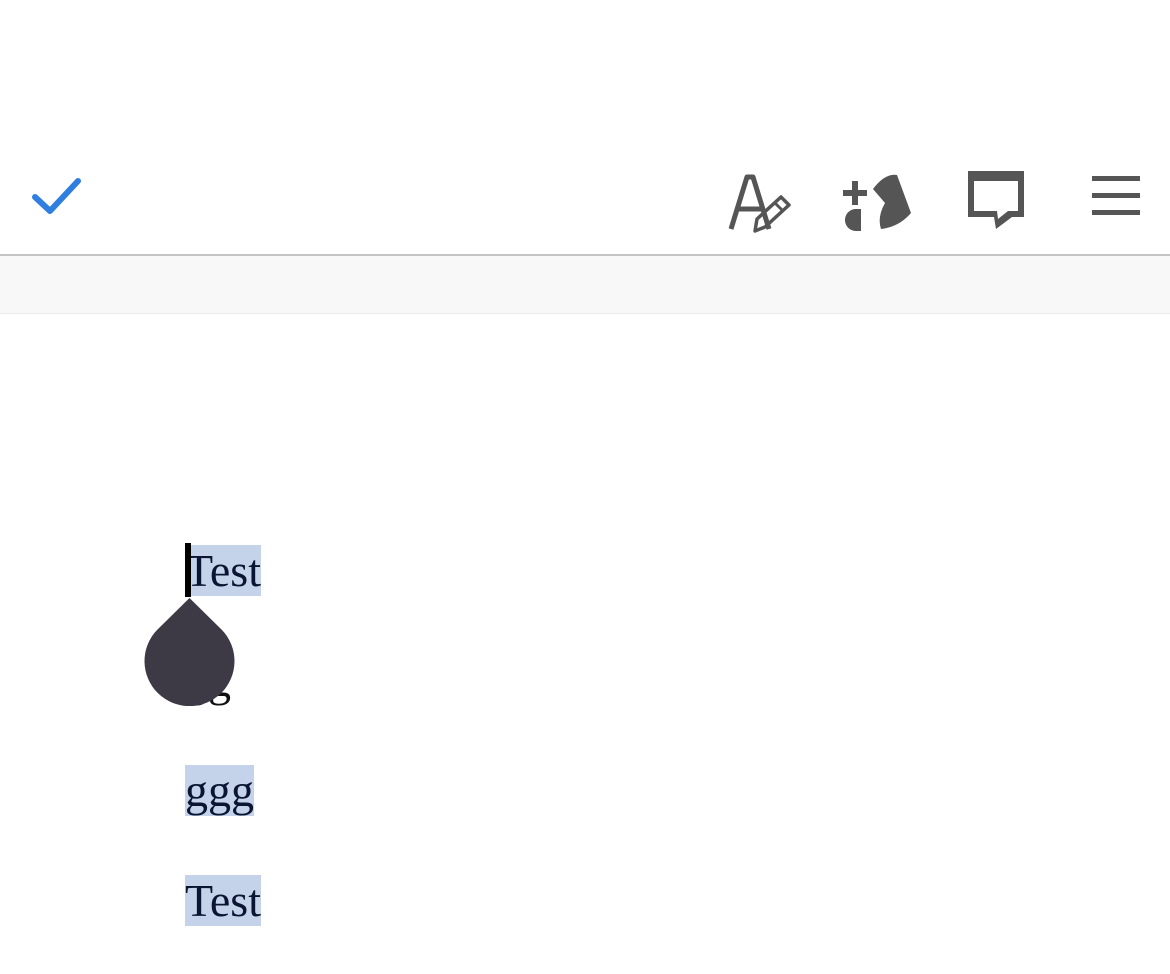 This screenshot has height=974, width=1170. I want to click on insert-shapes-icon, so click(877, 203).